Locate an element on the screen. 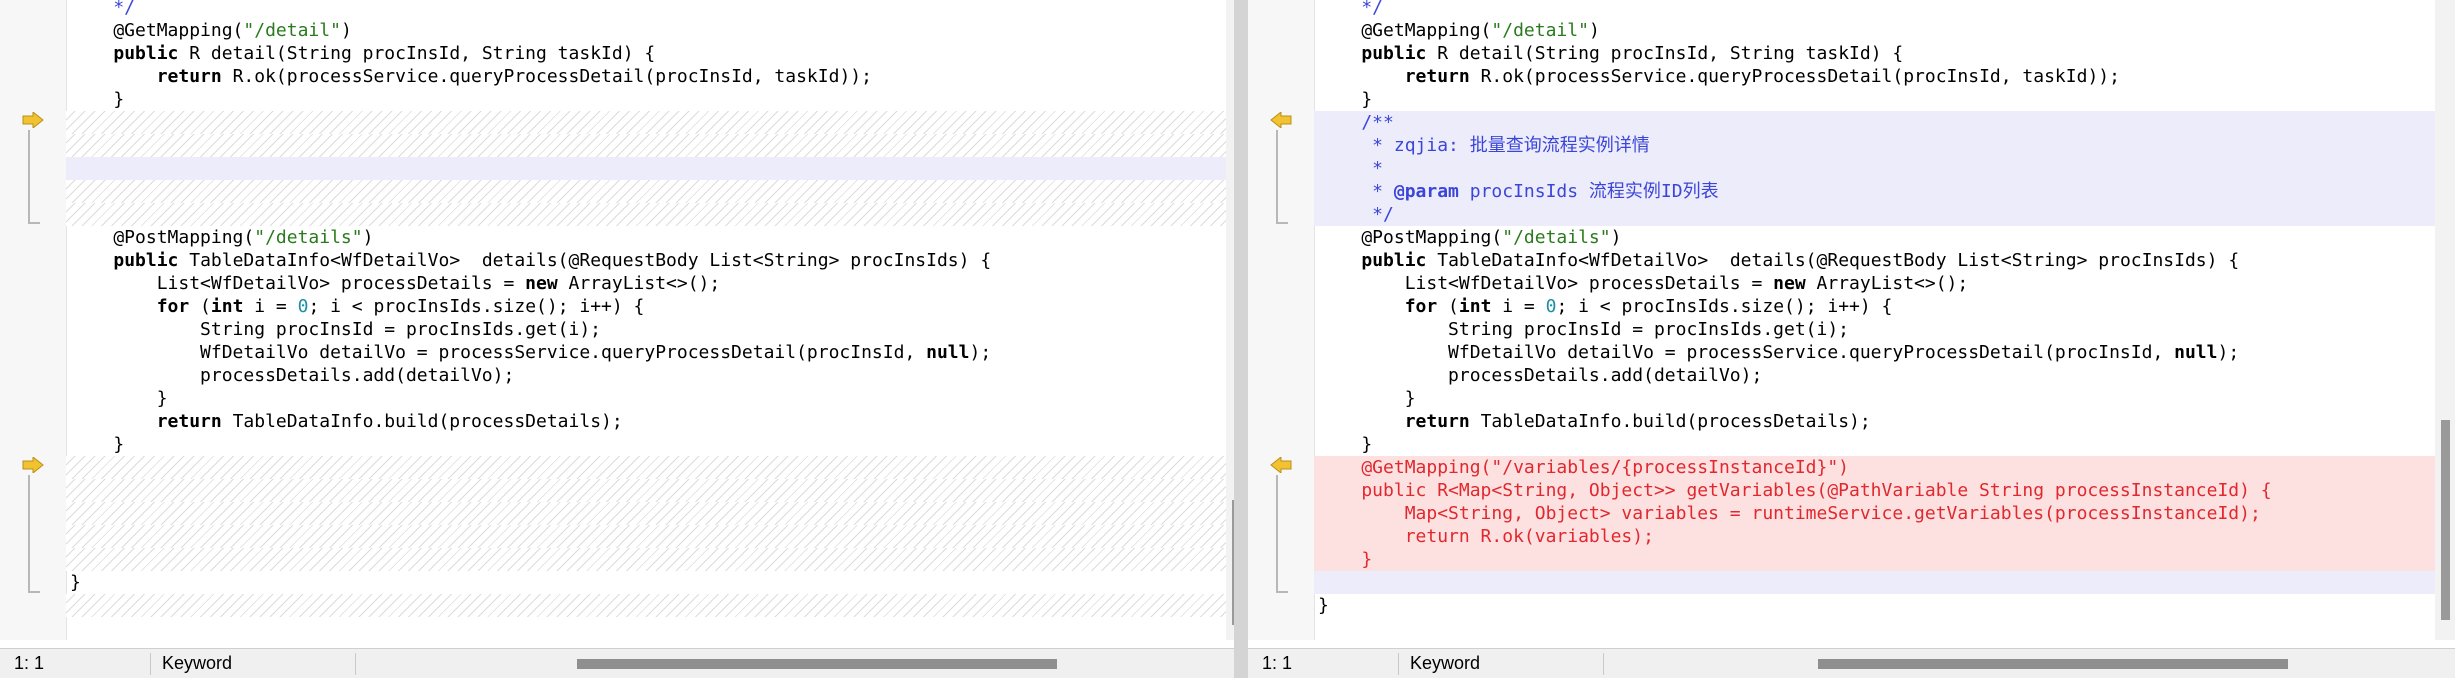 This screenshot has height=678, width=2455. code-line: /** is located at coordinates (1874, 122).